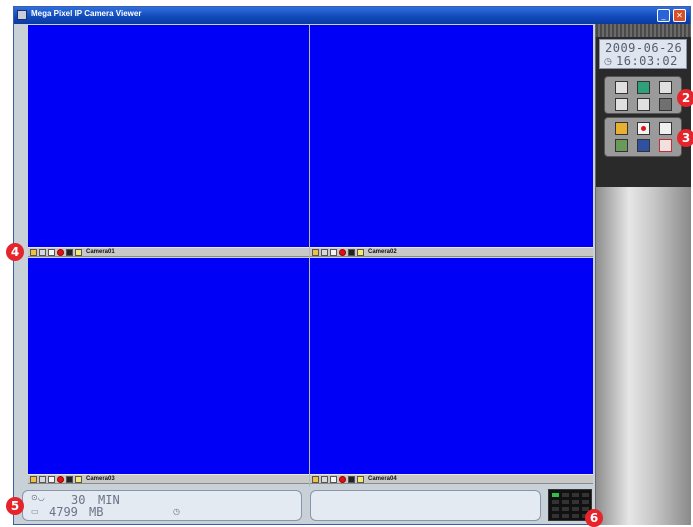 The height and width of the screenshot is (527, 693). Describe the element at coordinates (15, 252) in the screenshot. I see `callout-badge-4: 4` at that location.